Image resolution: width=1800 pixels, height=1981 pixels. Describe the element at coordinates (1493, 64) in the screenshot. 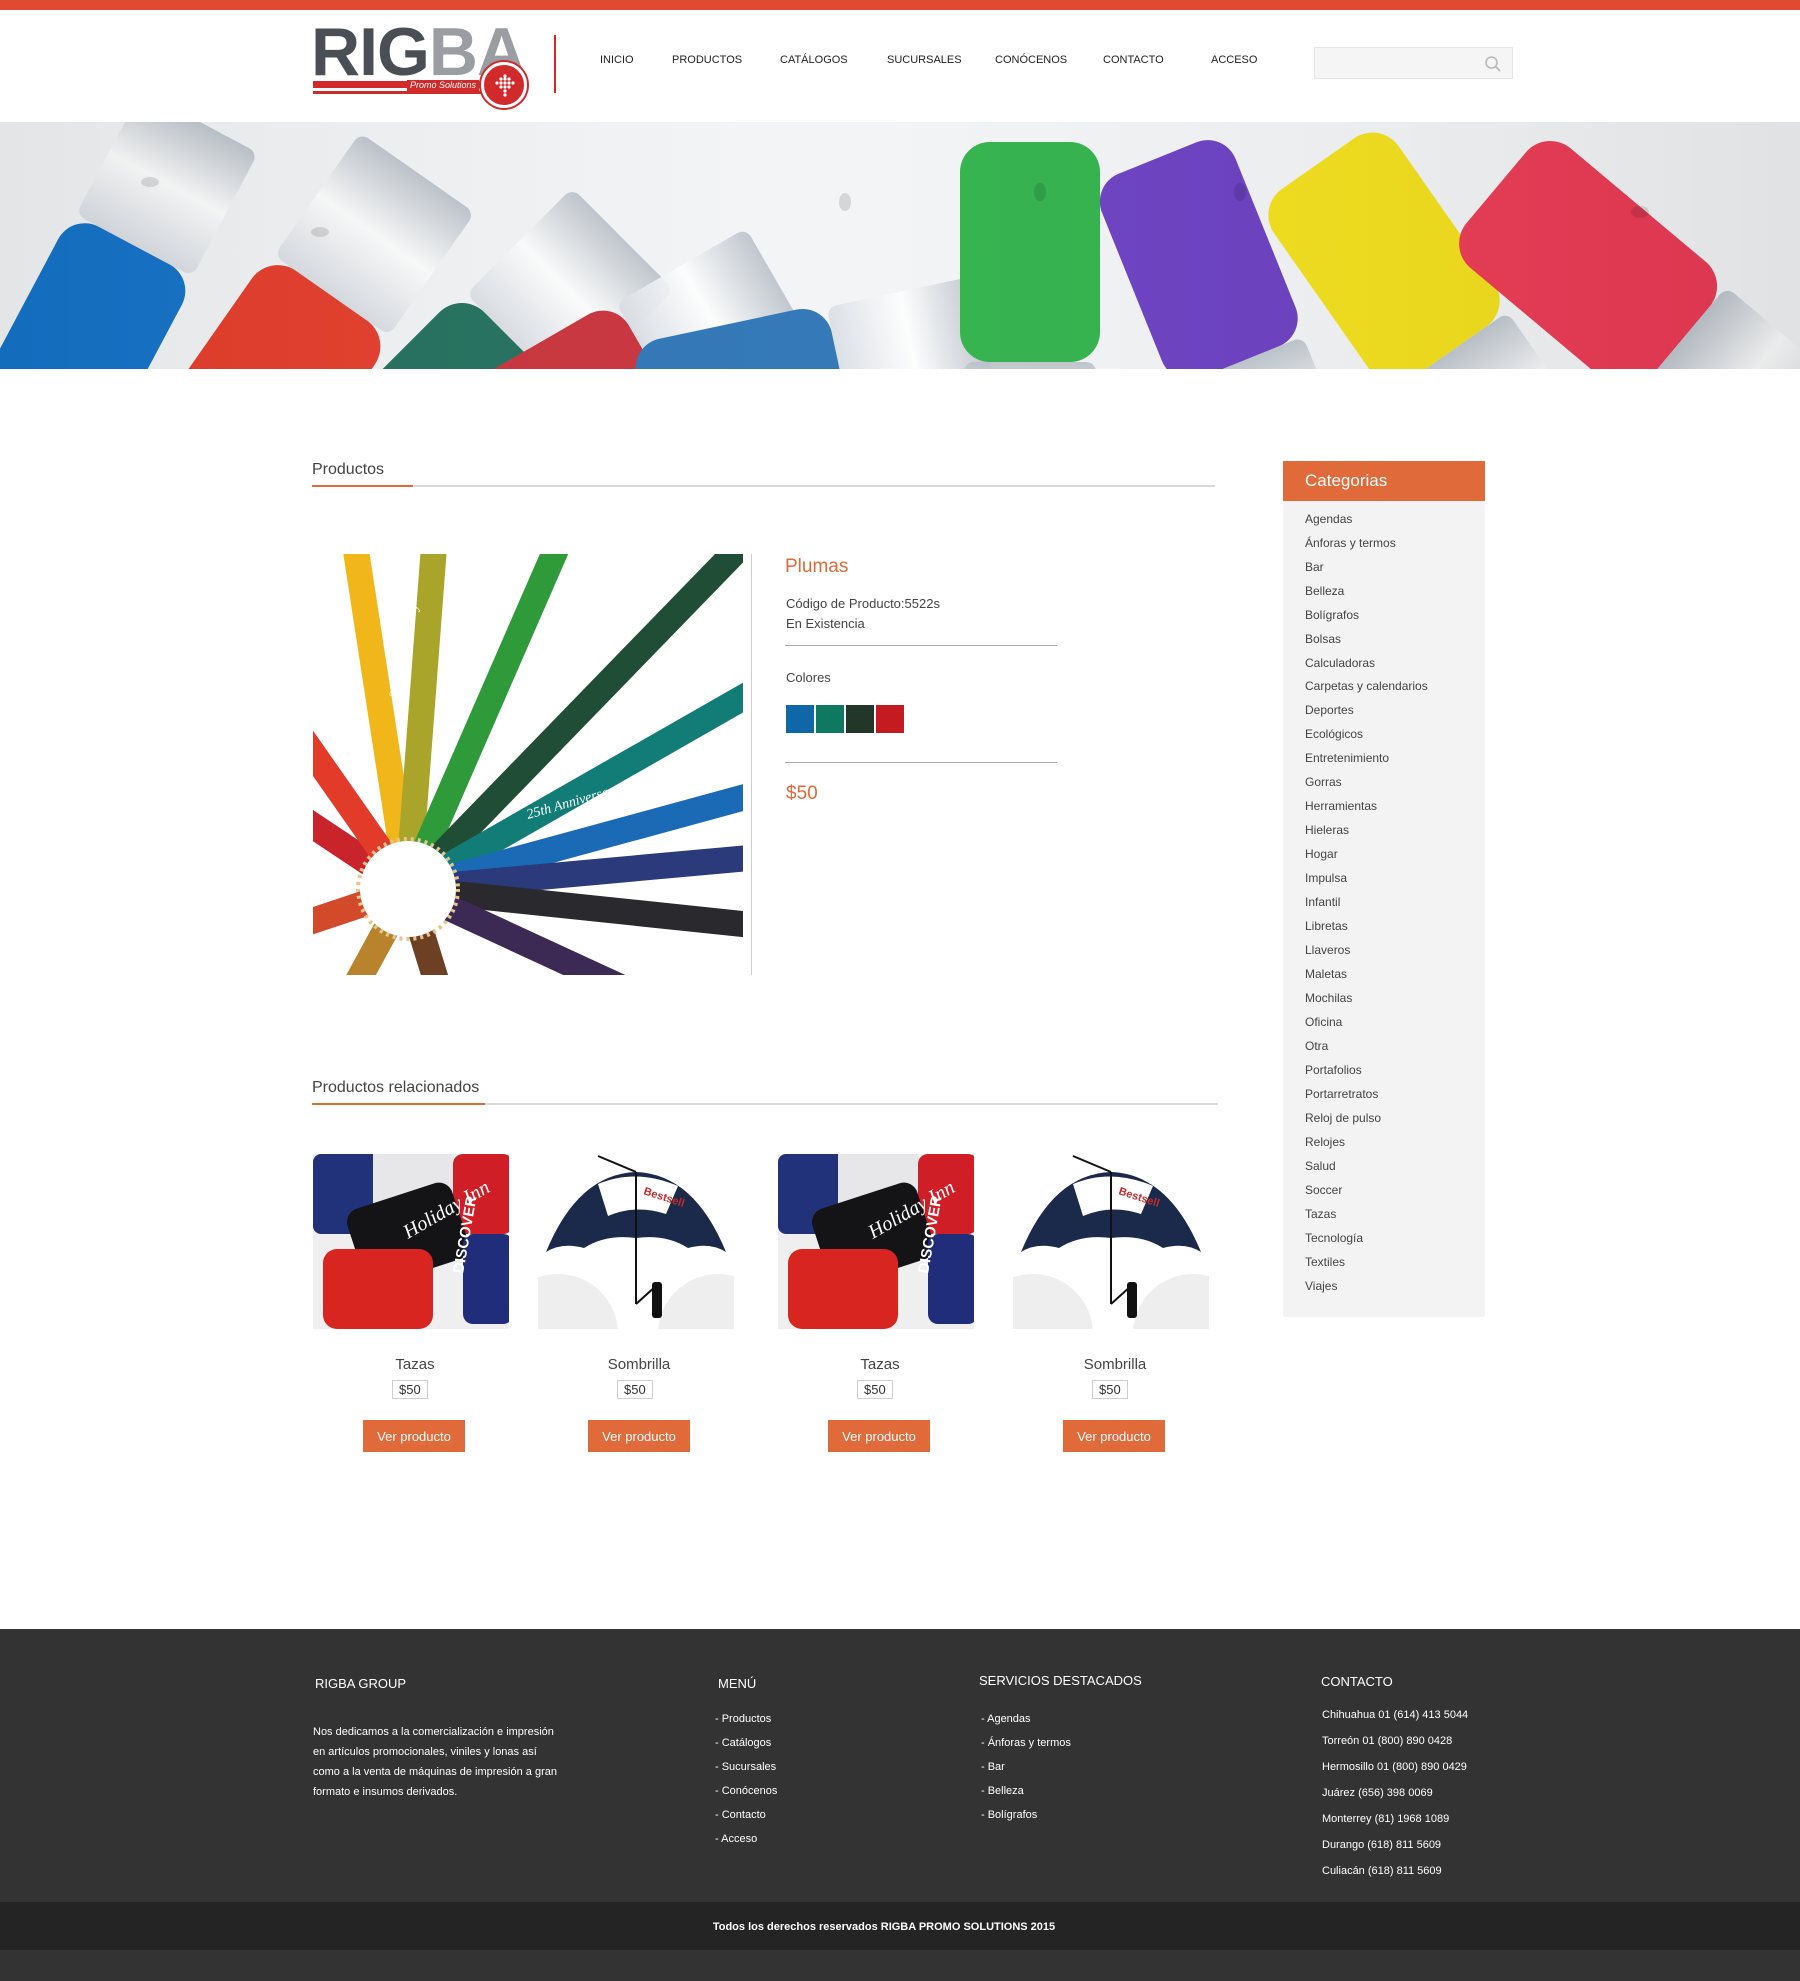

I see `search-icon` at that location.